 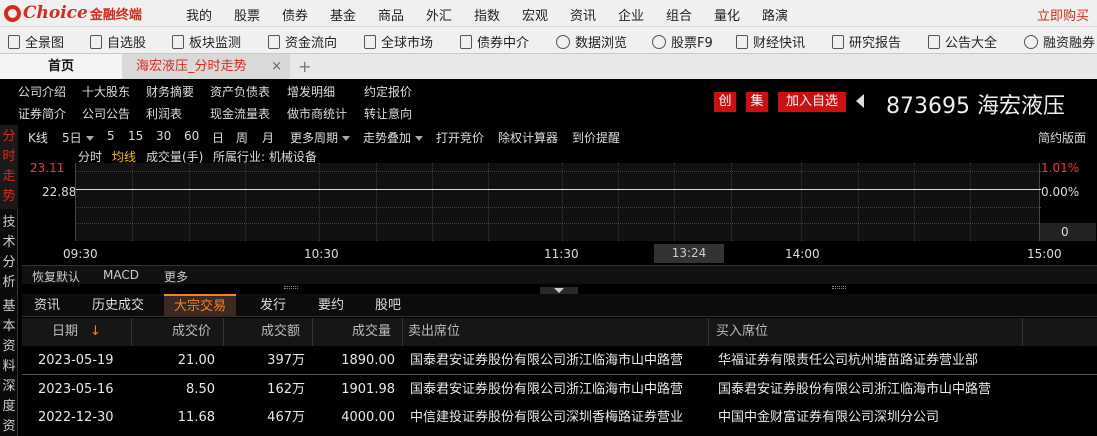 I want to click on menu-item-enterprise: 企业, so click(x=631, y=14).